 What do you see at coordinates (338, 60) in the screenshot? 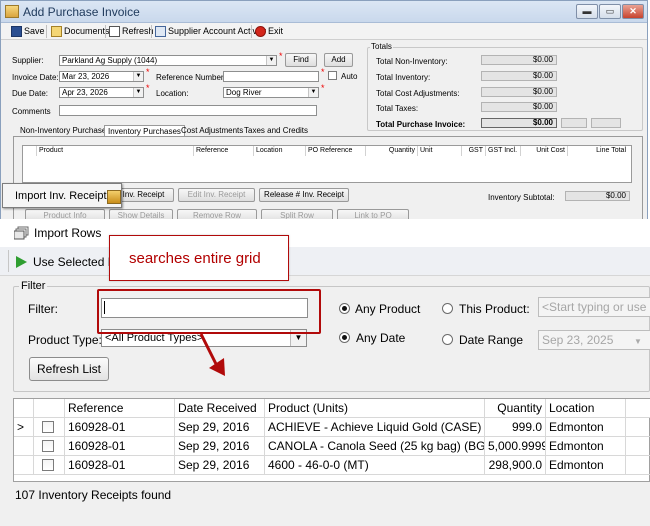
I see `add-button: Add` at bounding box center [338, 60].